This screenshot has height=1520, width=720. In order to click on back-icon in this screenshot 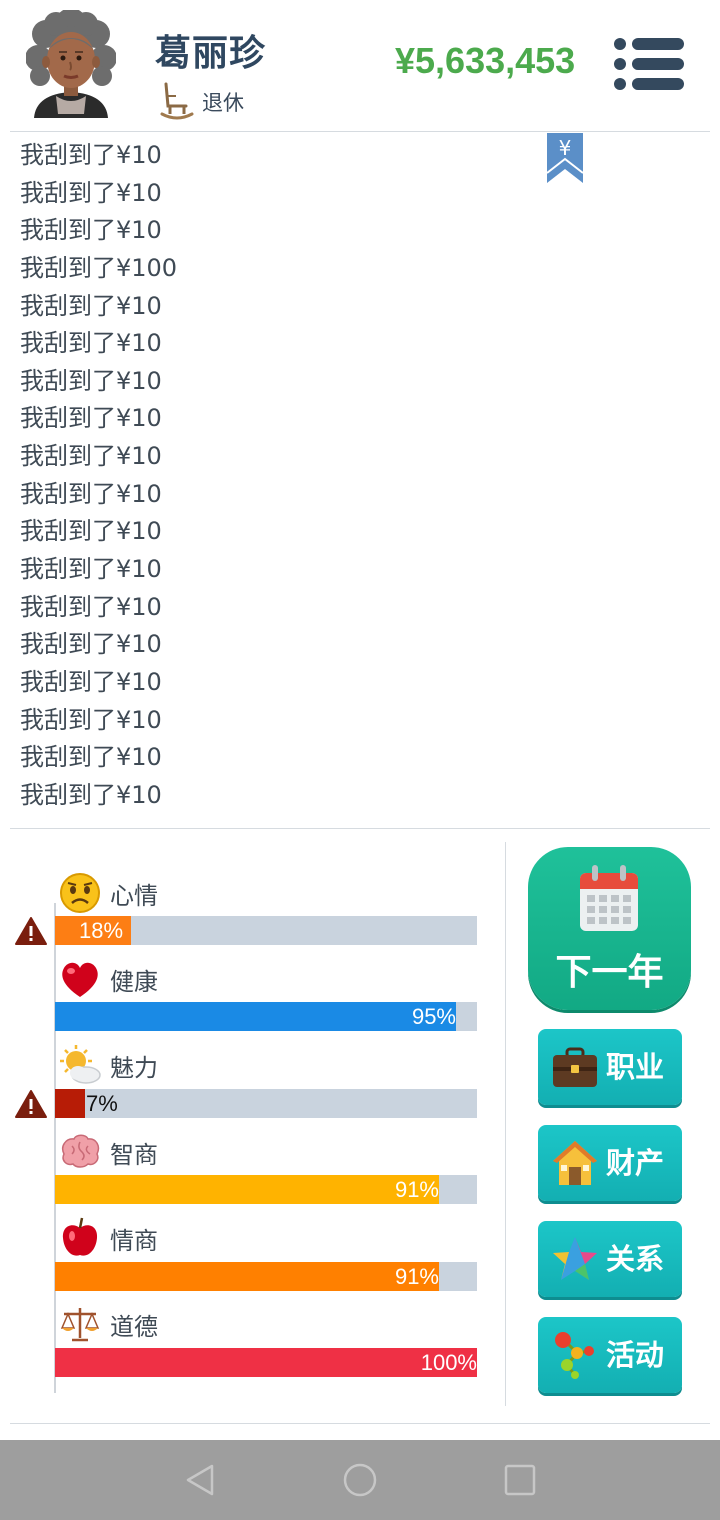, I will do `click(200, 1480)`.